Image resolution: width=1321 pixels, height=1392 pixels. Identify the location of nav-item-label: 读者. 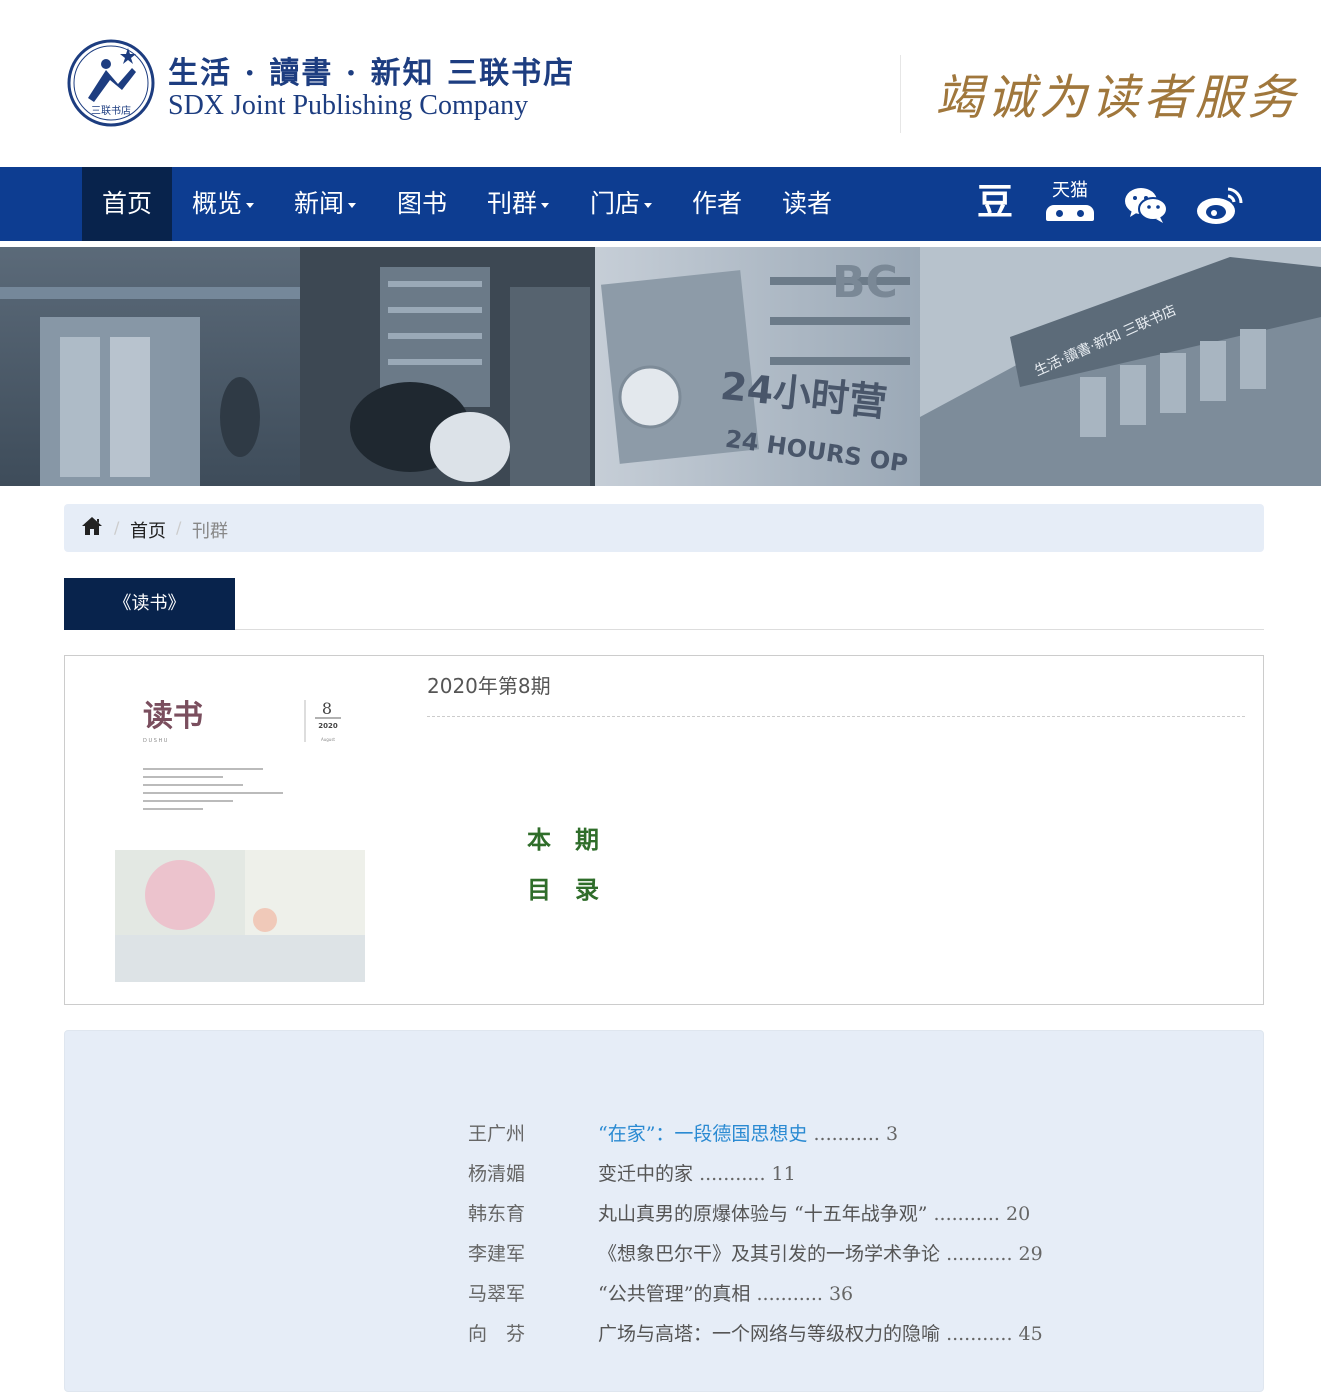
(807, 203).